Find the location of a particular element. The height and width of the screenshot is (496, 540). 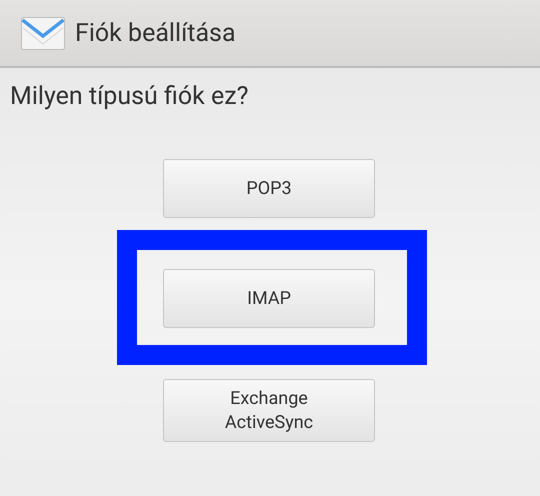

envelope-icon is located at coordinates (43, 33).